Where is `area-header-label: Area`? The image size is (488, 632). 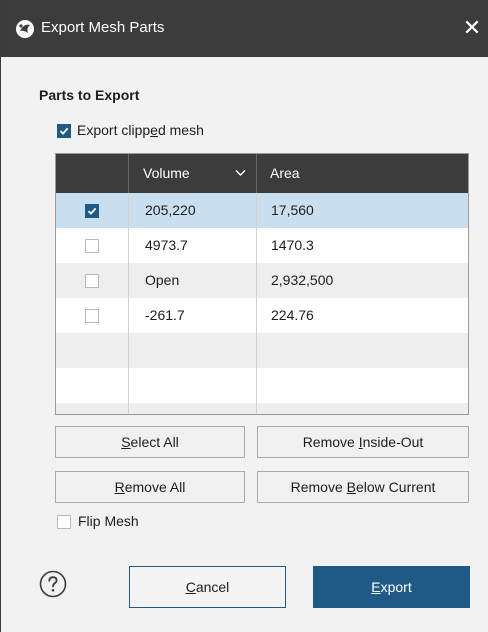
area-header-label: Area is located at coordinates (285, 173).